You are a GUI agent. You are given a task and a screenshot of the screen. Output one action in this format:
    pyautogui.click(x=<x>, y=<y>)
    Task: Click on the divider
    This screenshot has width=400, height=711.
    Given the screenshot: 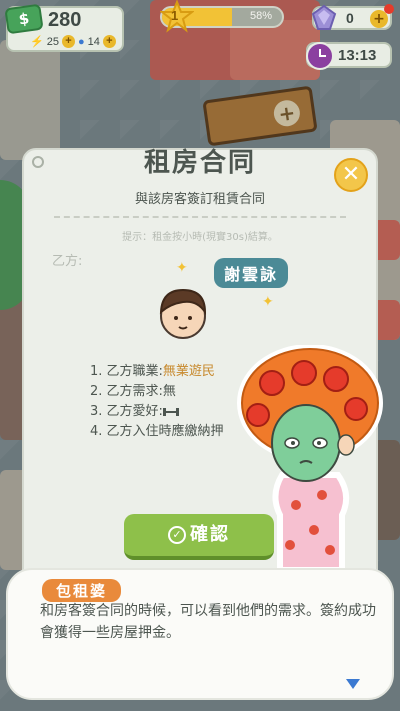 What is the action you would take?
    pyautogui.click(x=200, y=217)
    